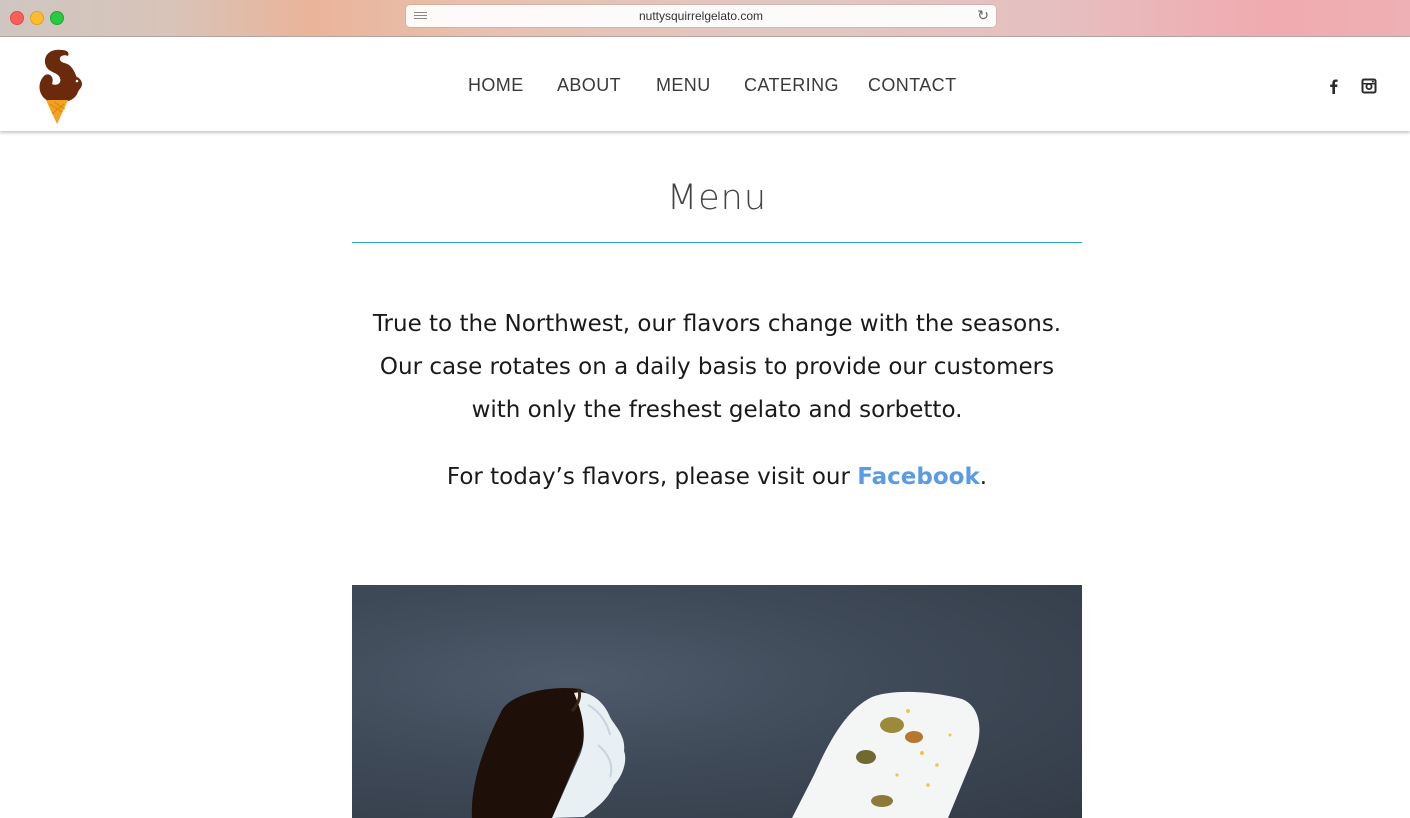 The width and height of the screenshot is (1410, 818). Describe the element at coordinates (725, 752) in the screenshot. I see `gelato-bars-illustration` at that location.